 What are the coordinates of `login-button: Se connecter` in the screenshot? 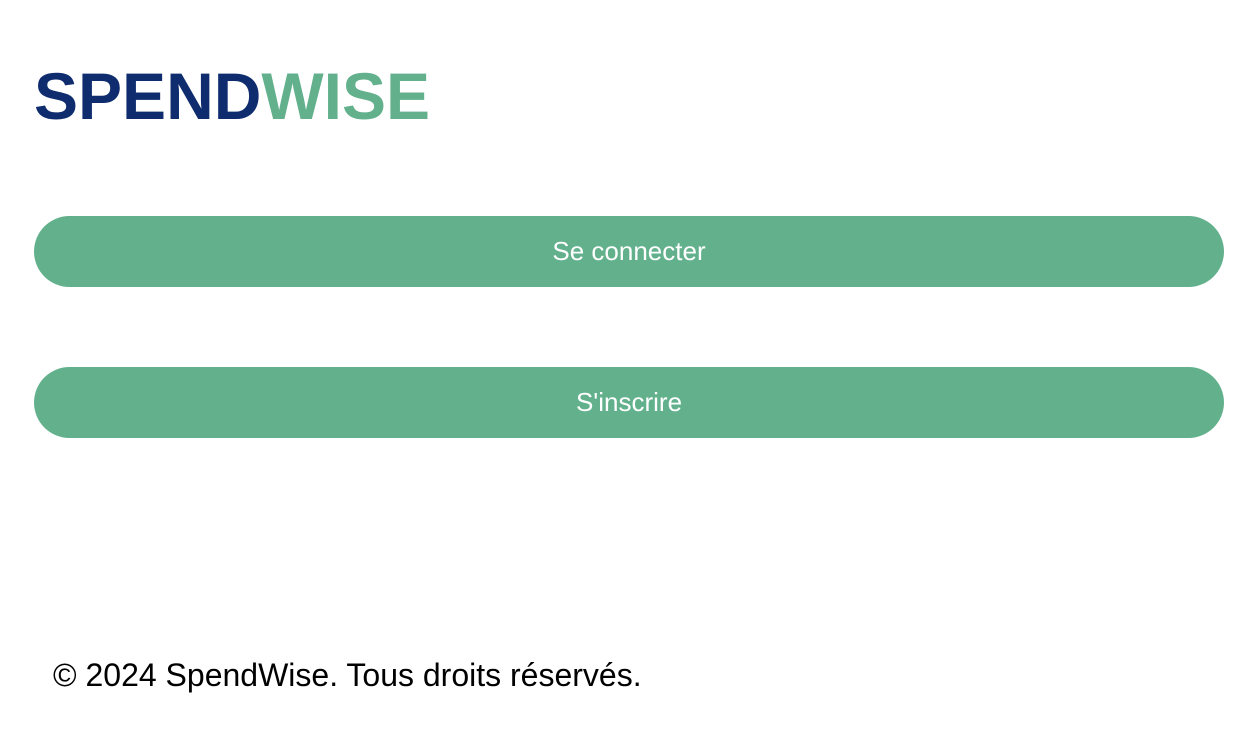 It's located at (629, 251).